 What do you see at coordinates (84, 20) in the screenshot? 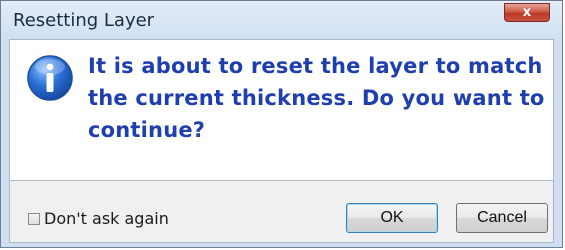
I see `window-title: Resetting Layer` at bounding box center [84, 20].